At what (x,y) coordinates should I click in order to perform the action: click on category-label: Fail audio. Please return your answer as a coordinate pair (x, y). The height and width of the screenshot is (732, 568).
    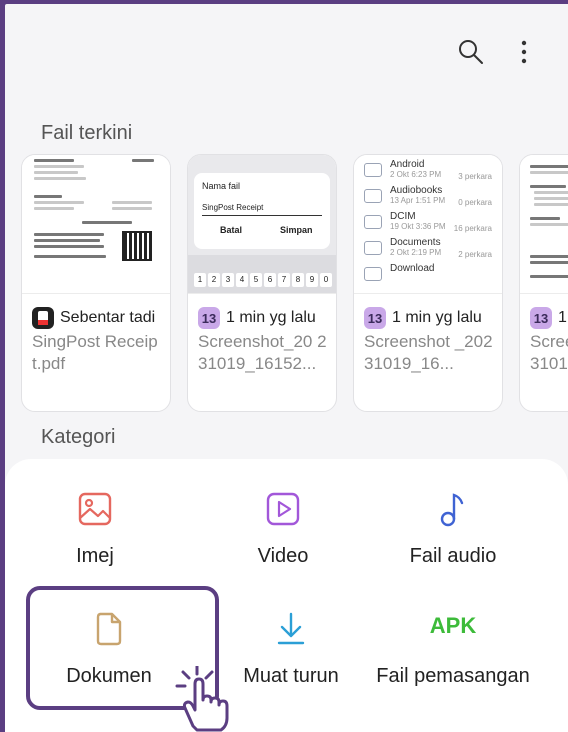
    Looking at the image, I should click on (453, 556).